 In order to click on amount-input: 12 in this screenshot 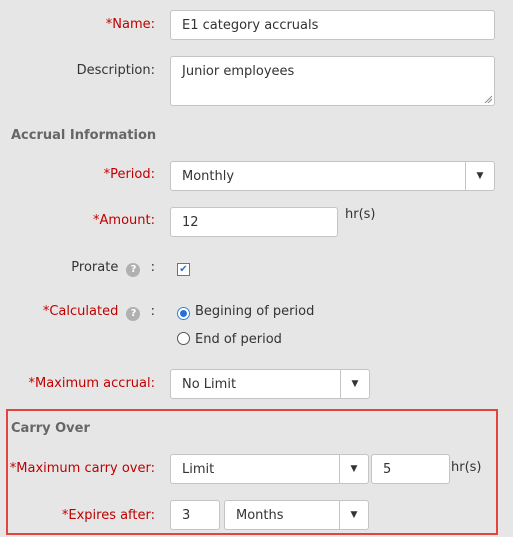, I will do `click(254, 222)`.